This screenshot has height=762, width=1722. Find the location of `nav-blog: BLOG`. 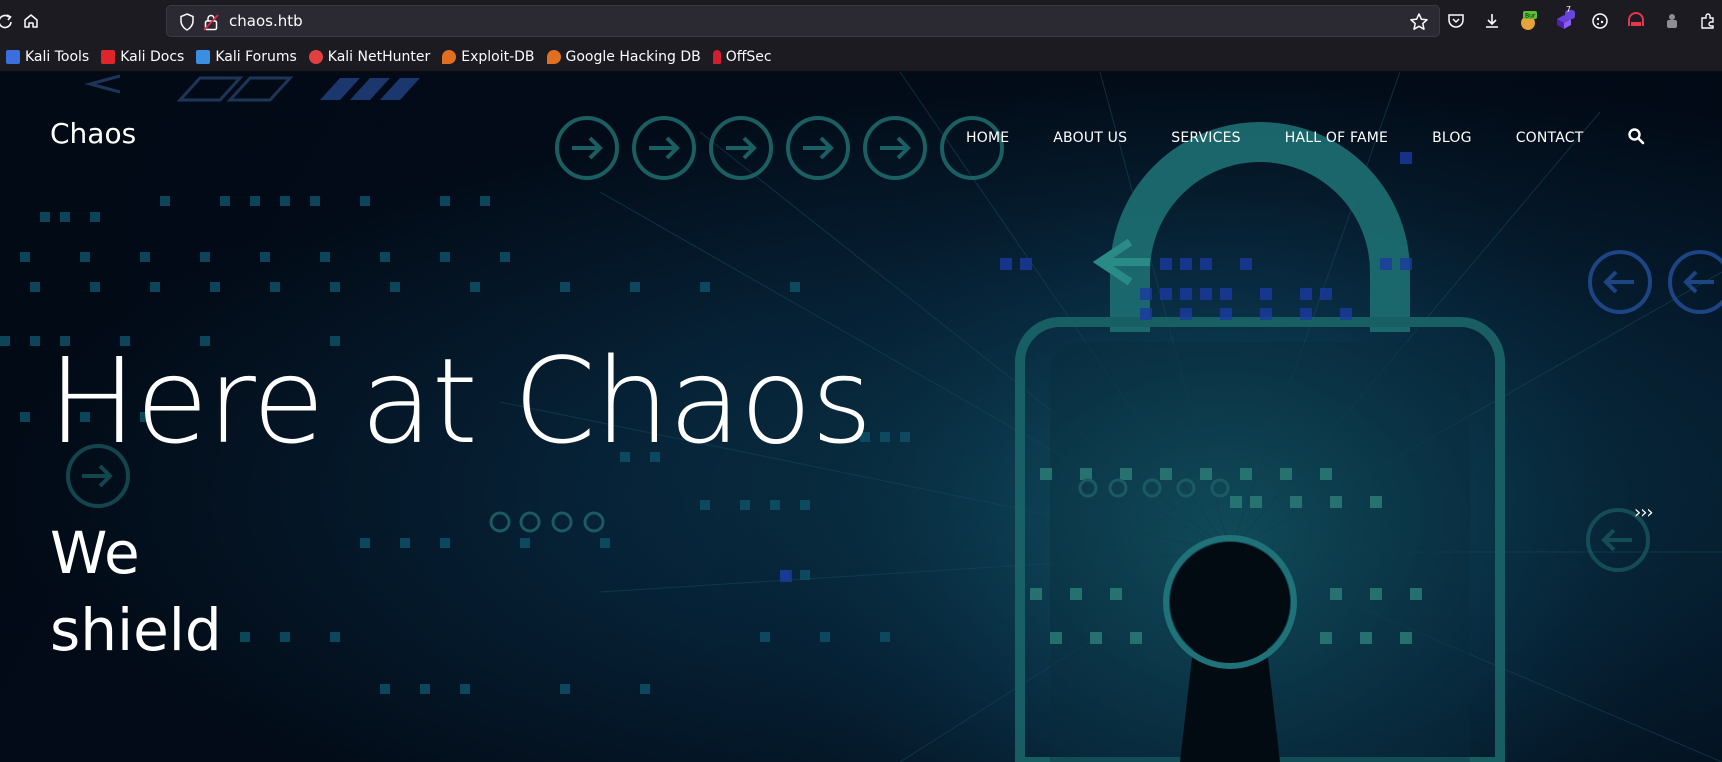

nav-blog: BLOG is located at coordinates (1452, 138).